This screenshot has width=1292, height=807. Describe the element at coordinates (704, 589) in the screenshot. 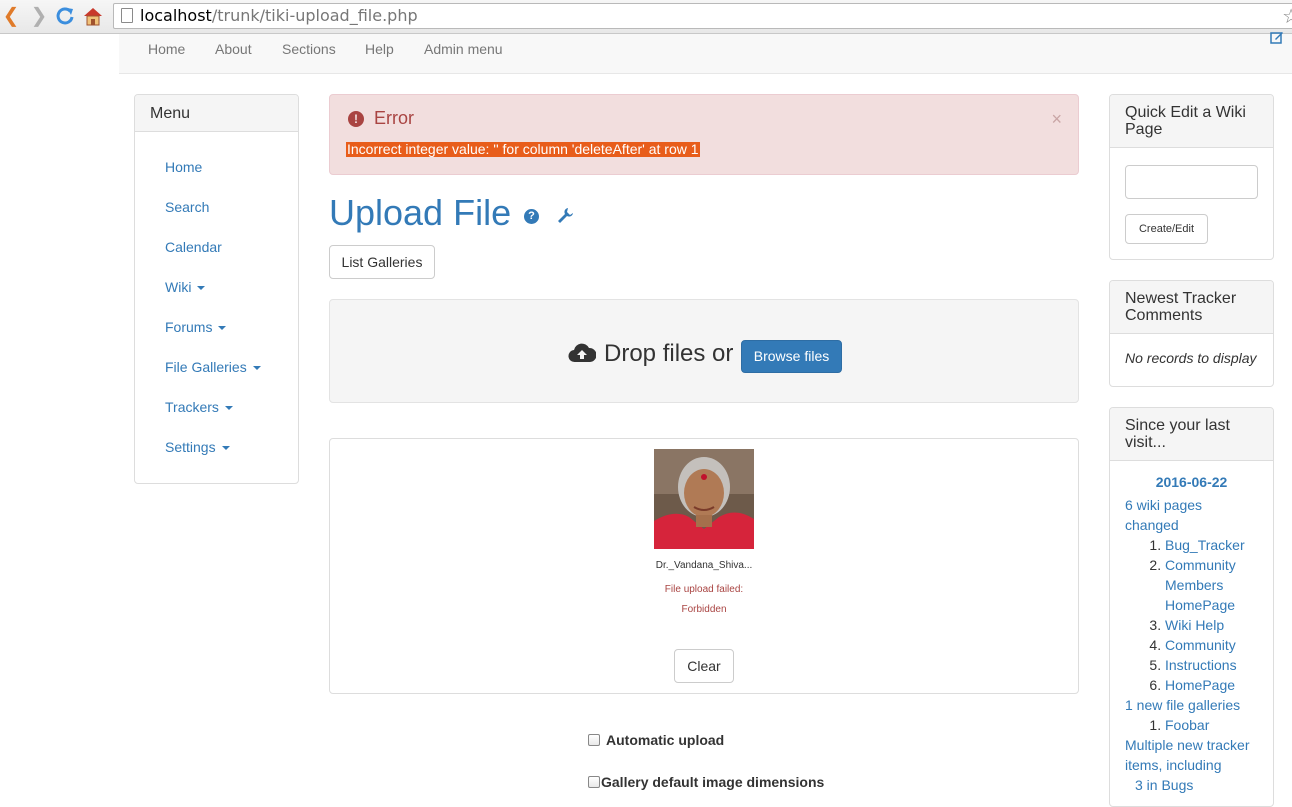

I see `upload-error-line1: File upload failed:` at that location.